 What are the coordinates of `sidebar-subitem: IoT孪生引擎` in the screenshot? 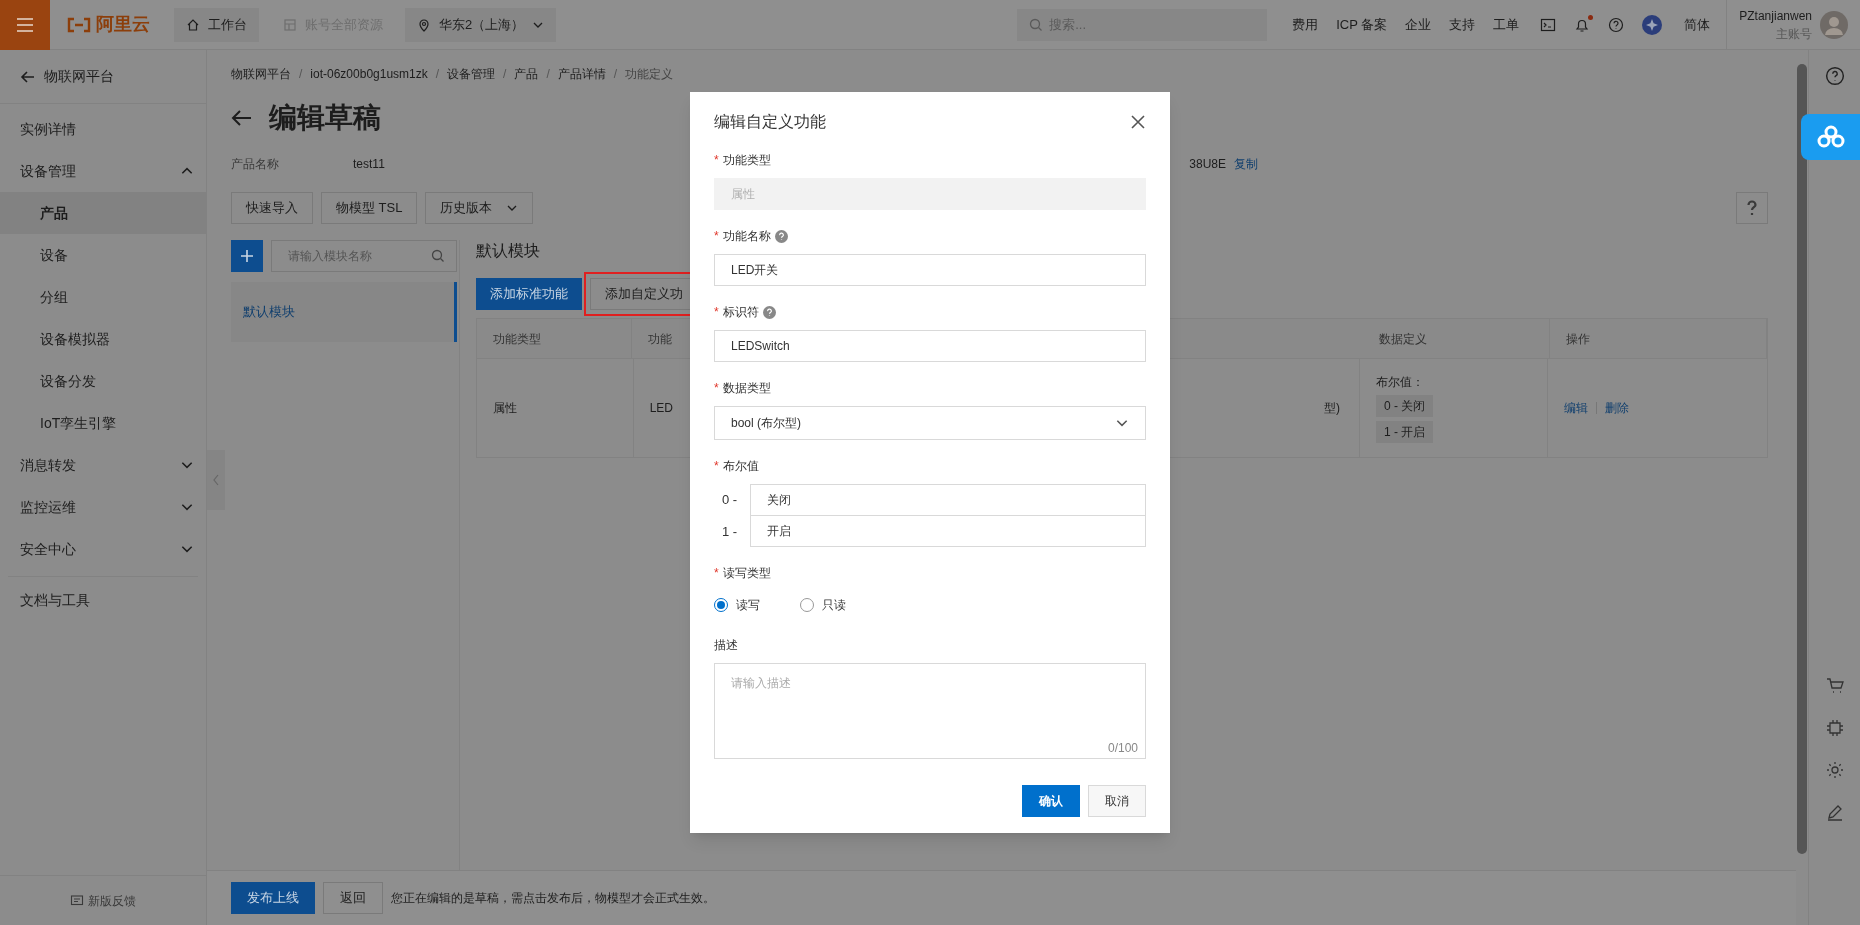 It's located at (103, 423).